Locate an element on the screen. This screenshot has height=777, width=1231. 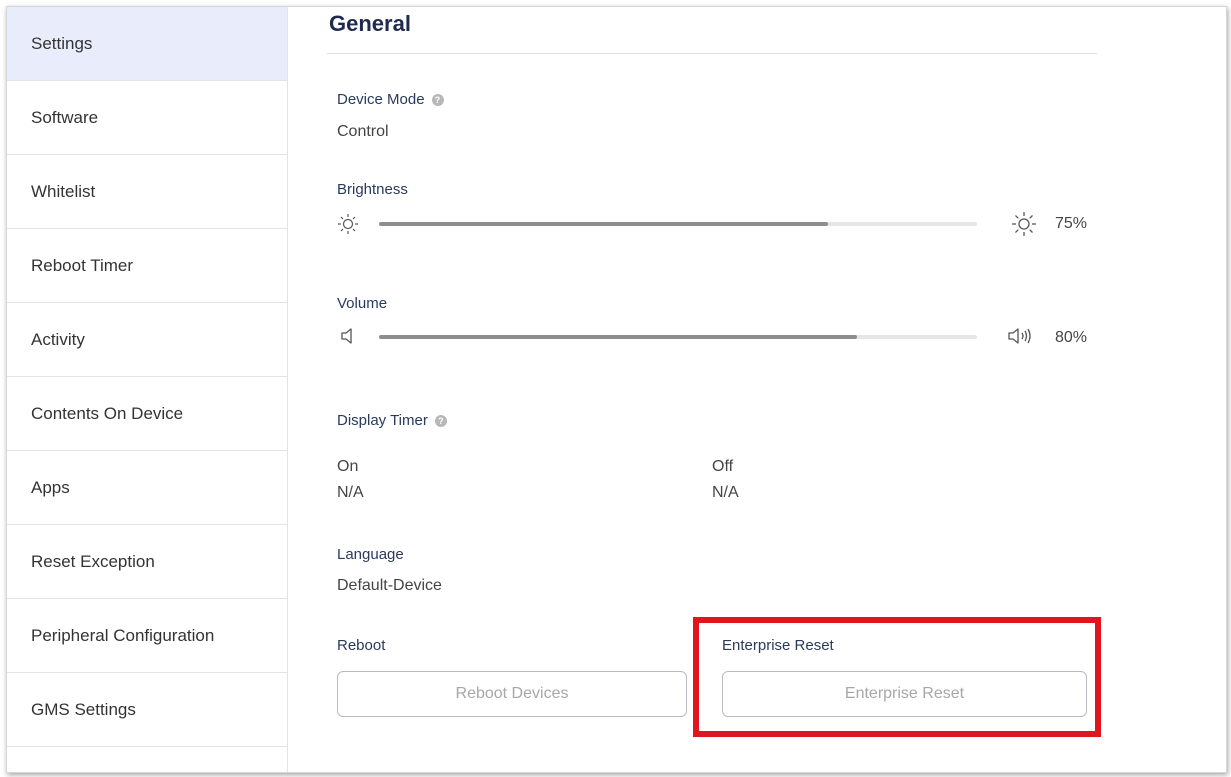
sidebar-item-label: GMS Settings is located at coordinates (83, 709).